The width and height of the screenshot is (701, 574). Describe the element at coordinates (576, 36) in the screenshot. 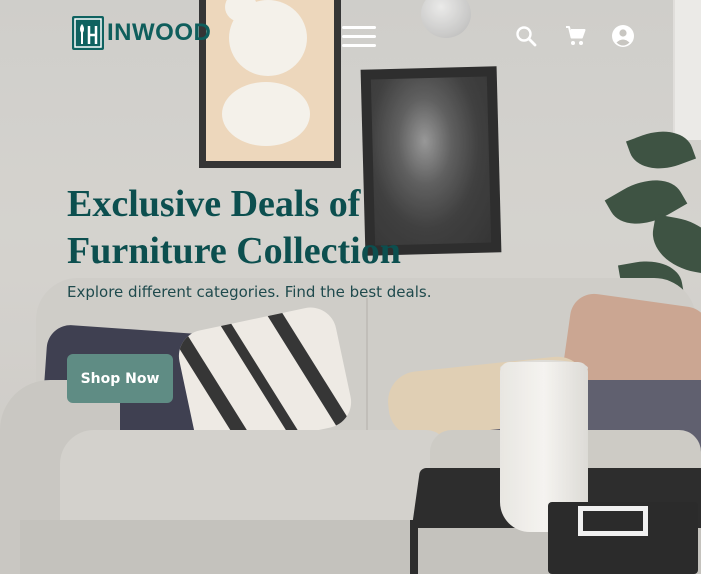

I see `shopping-cart-icon` at that location.